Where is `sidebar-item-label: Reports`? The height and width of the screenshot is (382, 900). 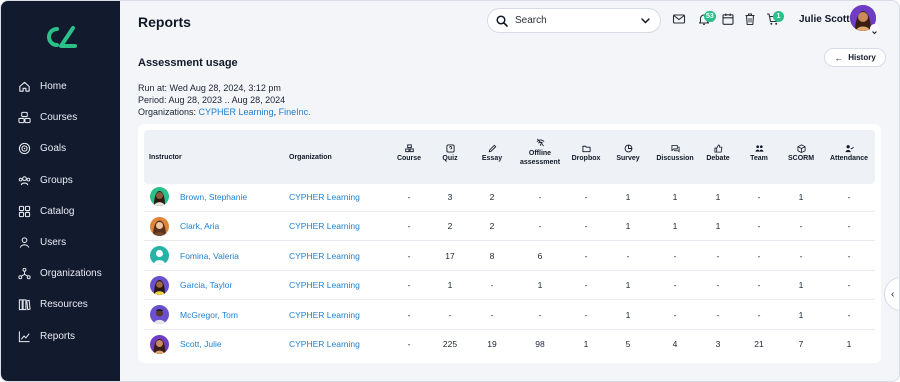
sidebar-item-label: Reports is located at coordinates (58, 336).